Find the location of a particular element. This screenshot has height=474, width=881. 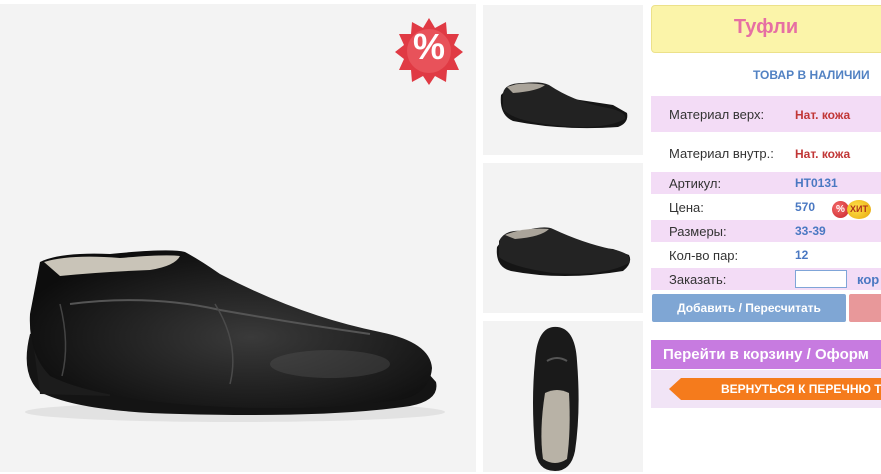

price-value: 570 is located at coordinates (805, 207).